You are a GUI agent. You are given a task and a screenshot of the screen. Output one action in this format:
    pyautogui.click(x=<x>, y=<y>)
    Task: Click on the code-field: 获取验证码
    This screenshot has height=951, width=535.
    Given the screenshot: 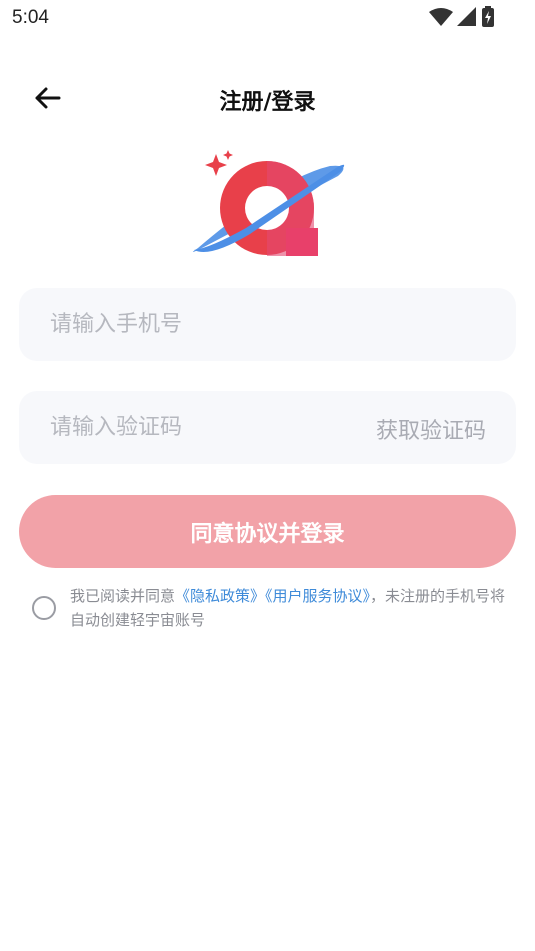 What is the action you would take?
    pyautogui.click(x=267, y=427)
    